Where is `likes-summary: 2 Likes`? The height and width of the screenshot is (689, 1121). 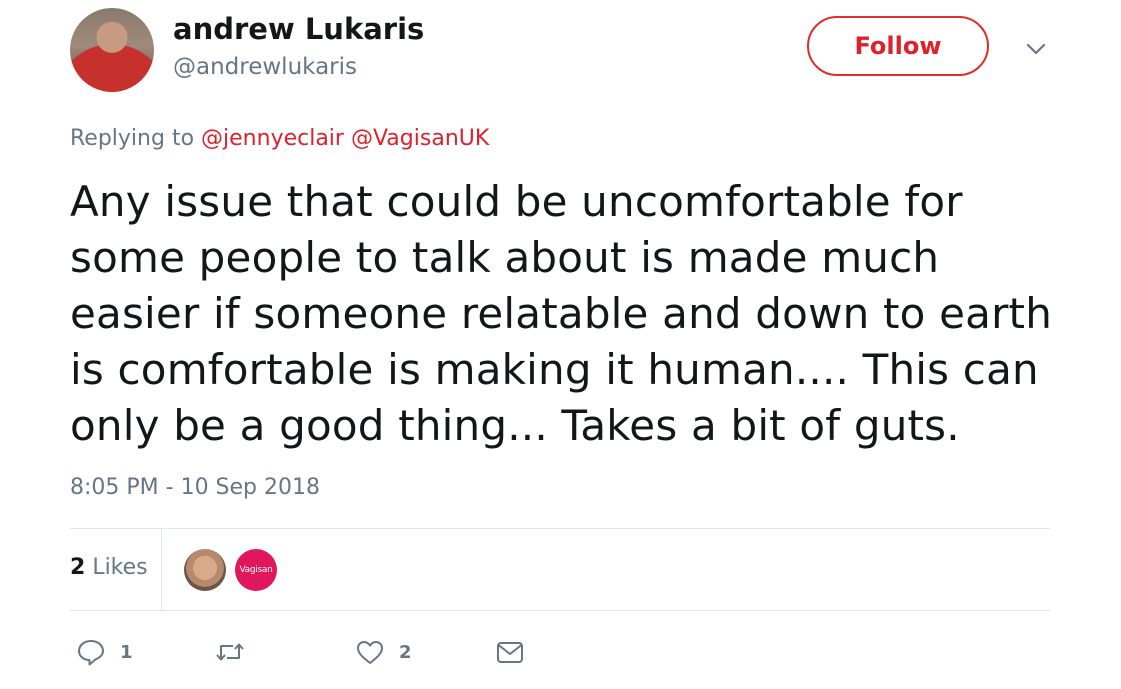
likes-summary: 2 Likes is located at coordinates (109, 567).